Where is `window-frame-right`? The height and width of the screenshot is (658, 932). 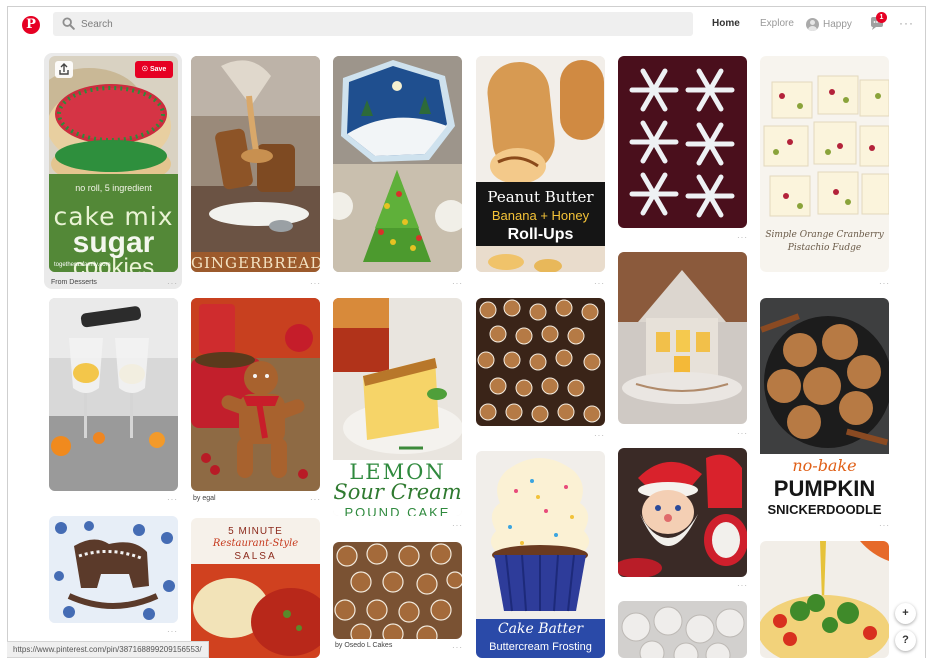
window-frame-right is located at coordinates (925, 332).